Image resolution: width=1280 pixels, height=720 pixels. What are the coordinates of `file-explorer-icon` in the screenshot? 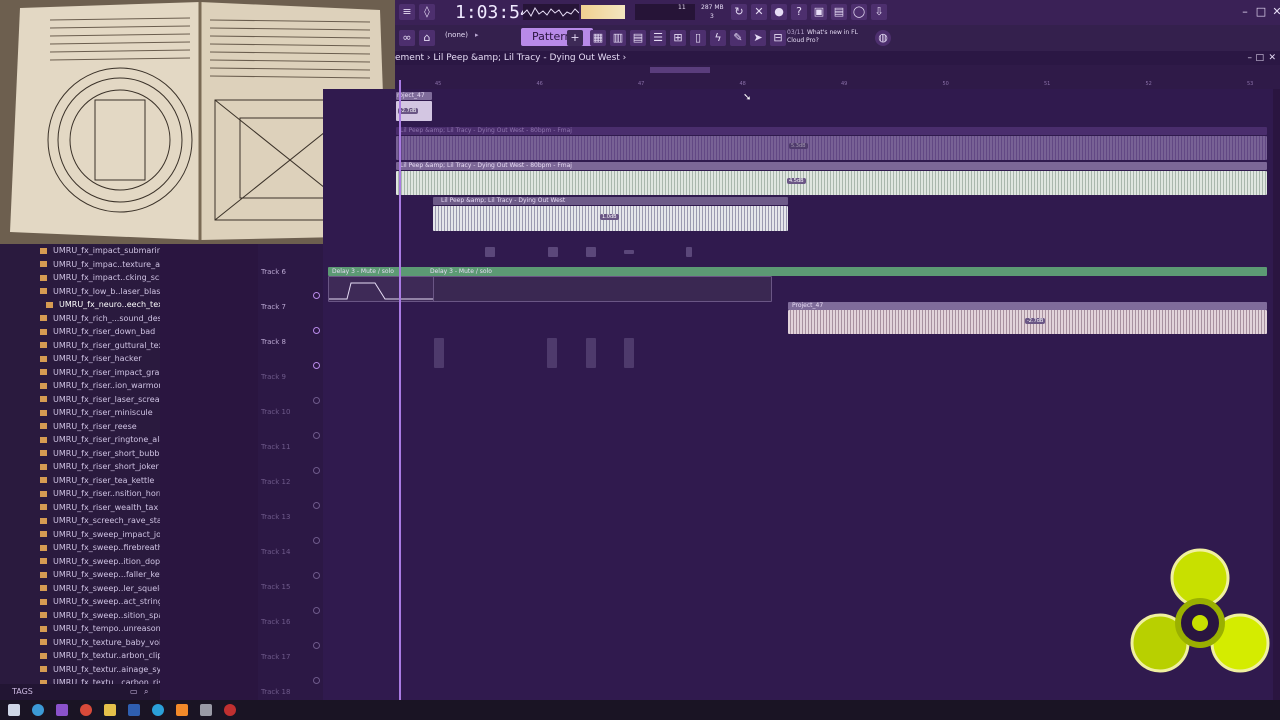 It's located at (110, 710).